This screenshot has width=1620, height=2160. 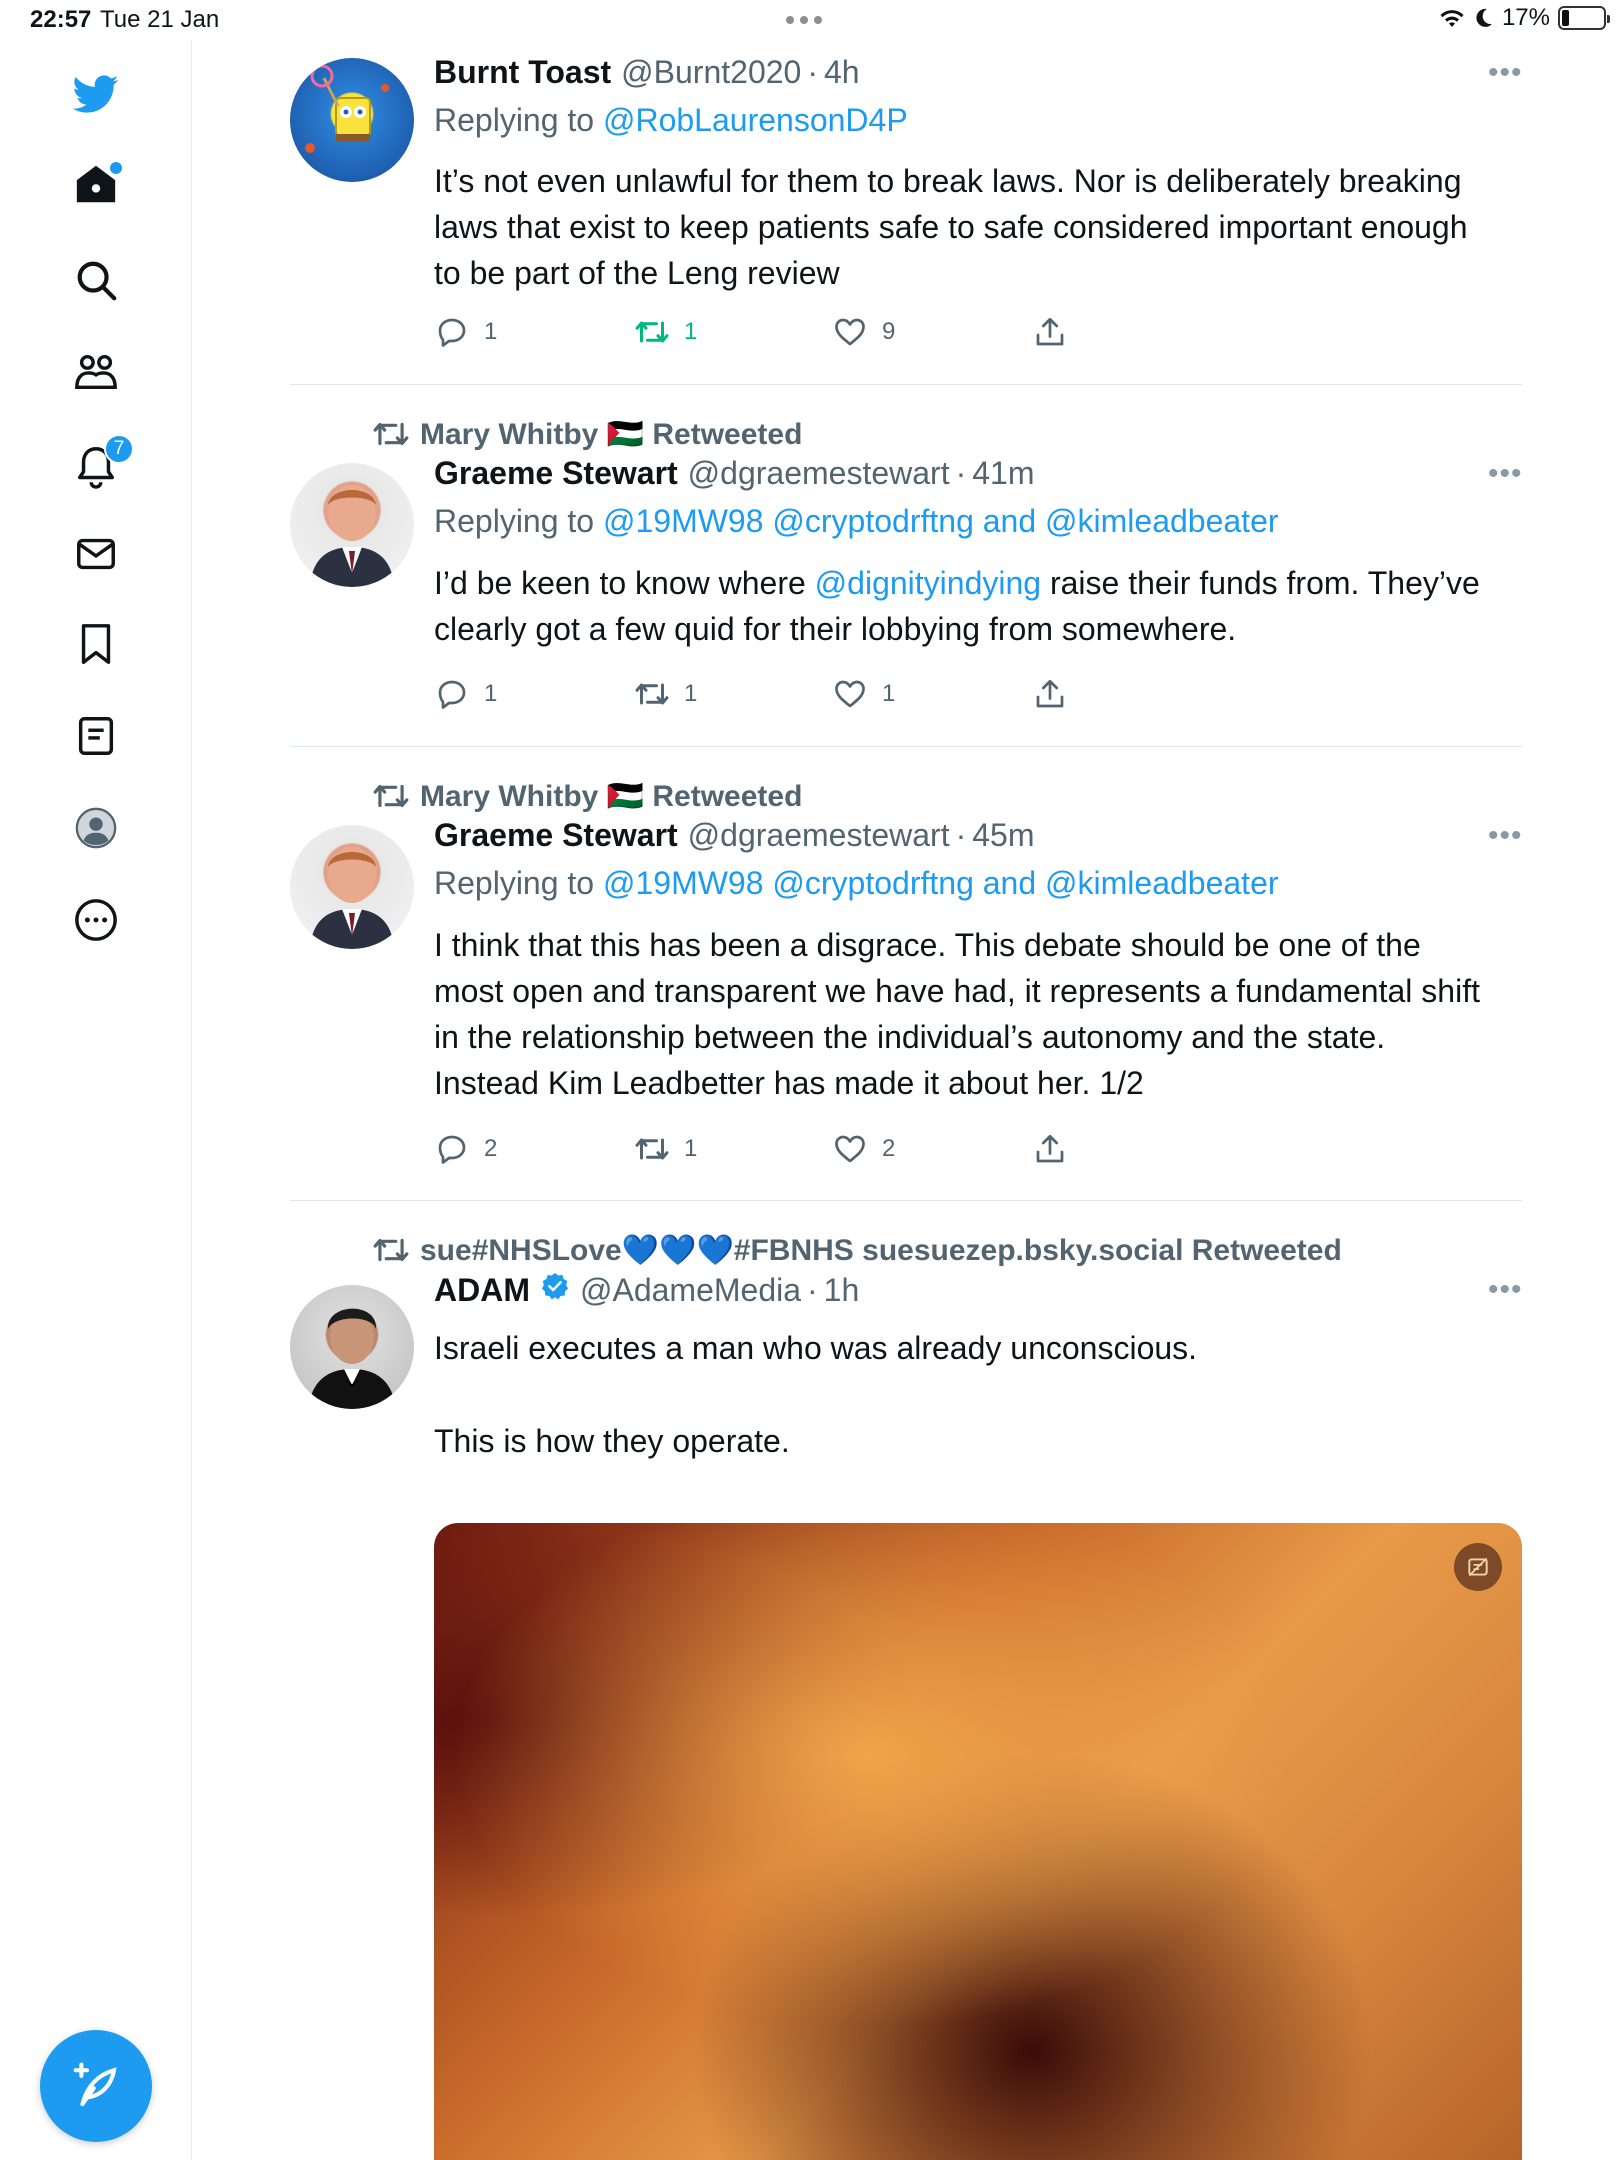 What do you see at coordinates (1003, 835) in the screenshot?
I see `tweet-time: 45m` at bounding box center [1003, 835].